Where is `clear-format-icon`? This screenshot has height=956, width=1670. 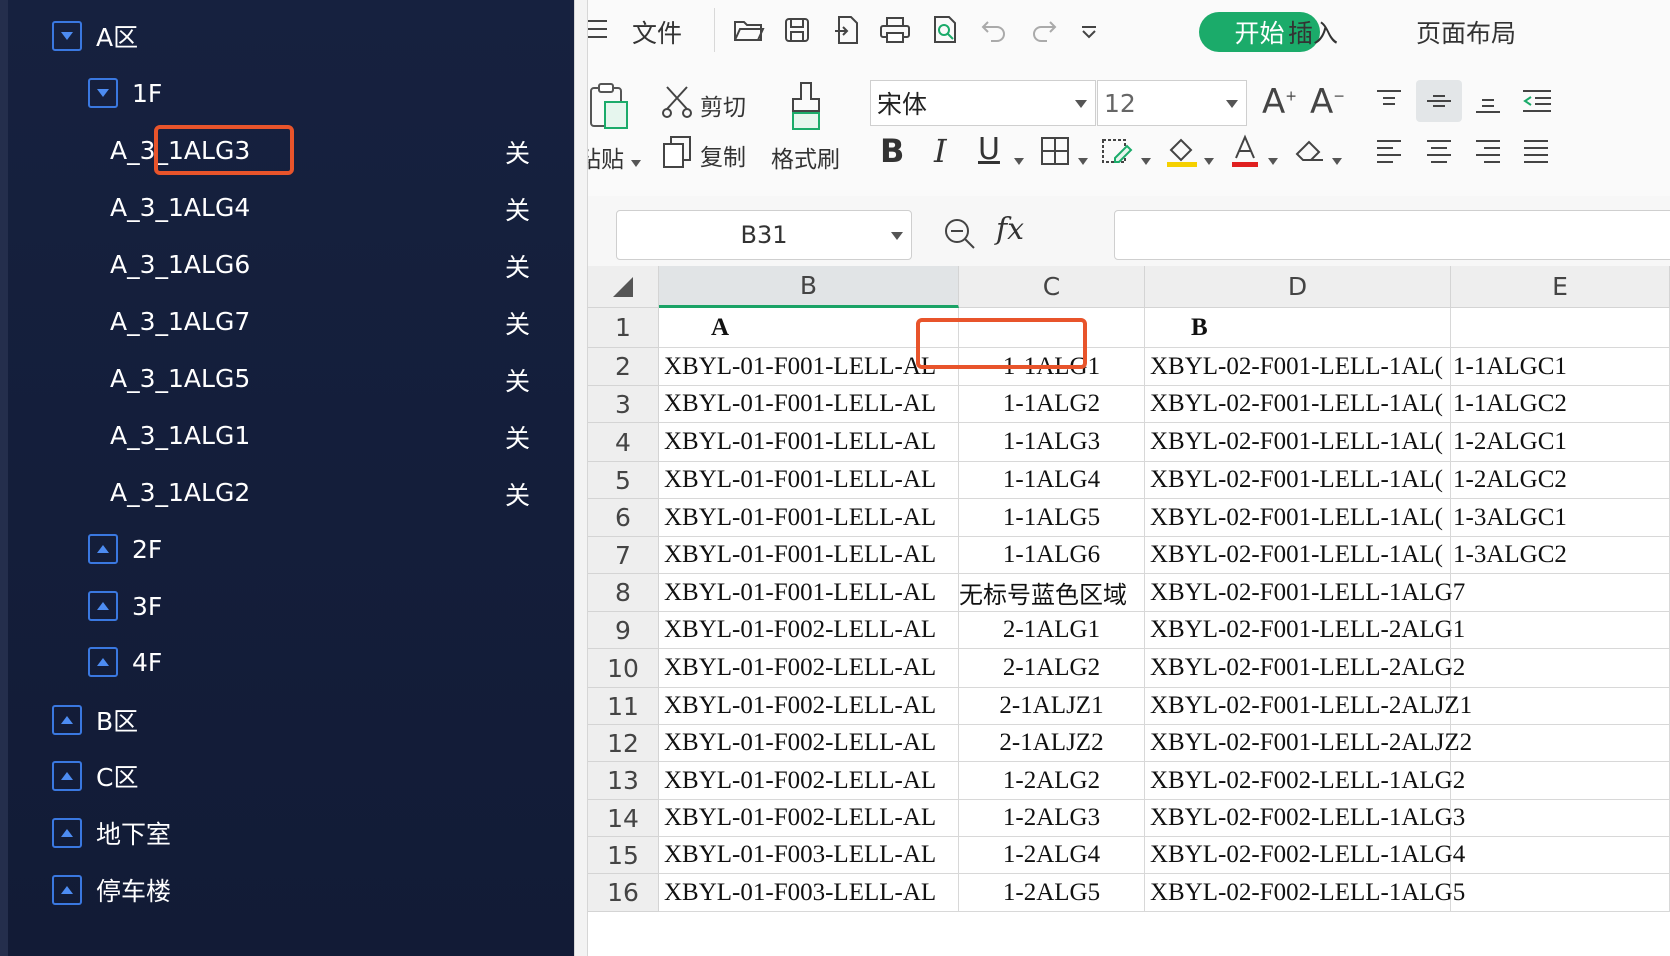 clear-format-icon is located at coordinates (1310, 151).